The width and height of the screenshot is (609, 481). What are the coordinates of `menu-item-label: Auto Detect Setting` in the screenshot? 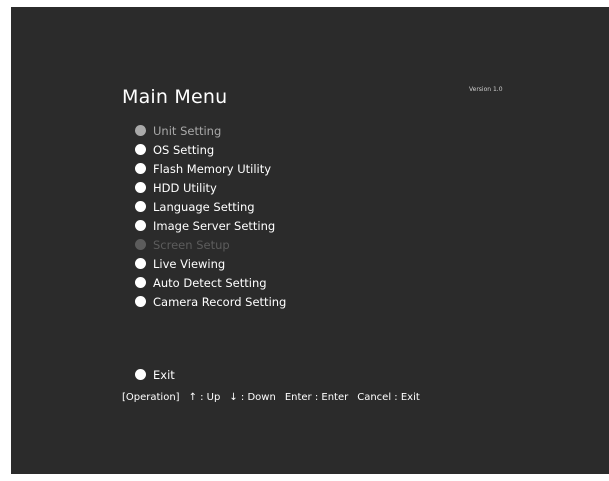 It's located at (210, 282).